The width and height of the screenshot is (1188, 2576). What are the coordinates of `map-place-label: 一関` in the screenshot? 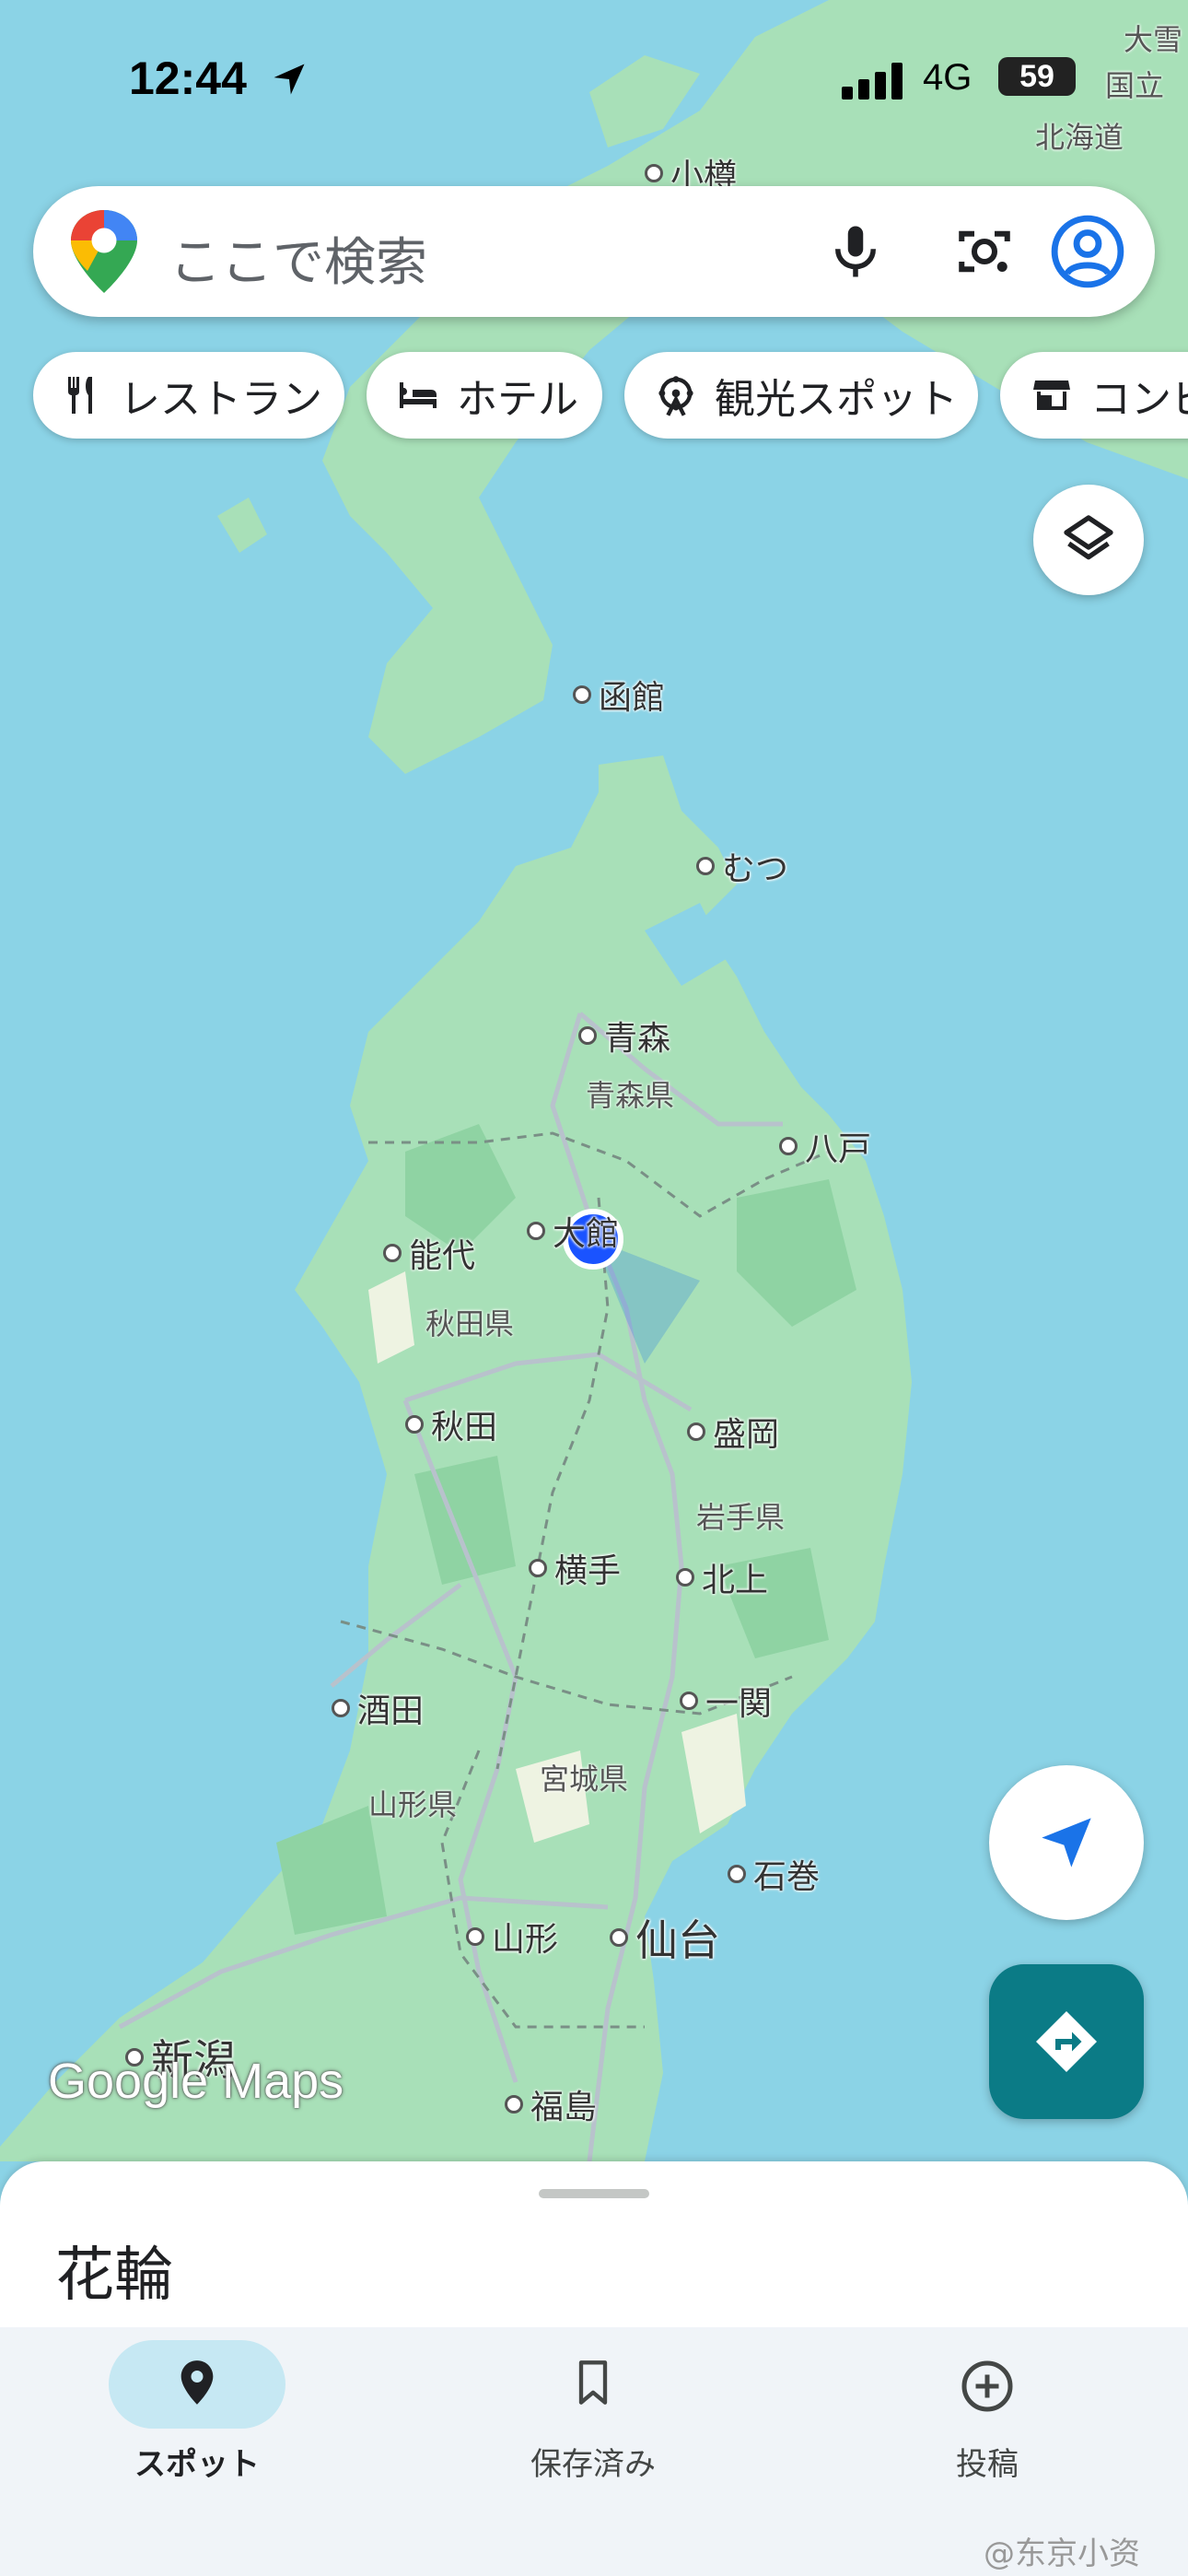 It's located at (726, 1701).